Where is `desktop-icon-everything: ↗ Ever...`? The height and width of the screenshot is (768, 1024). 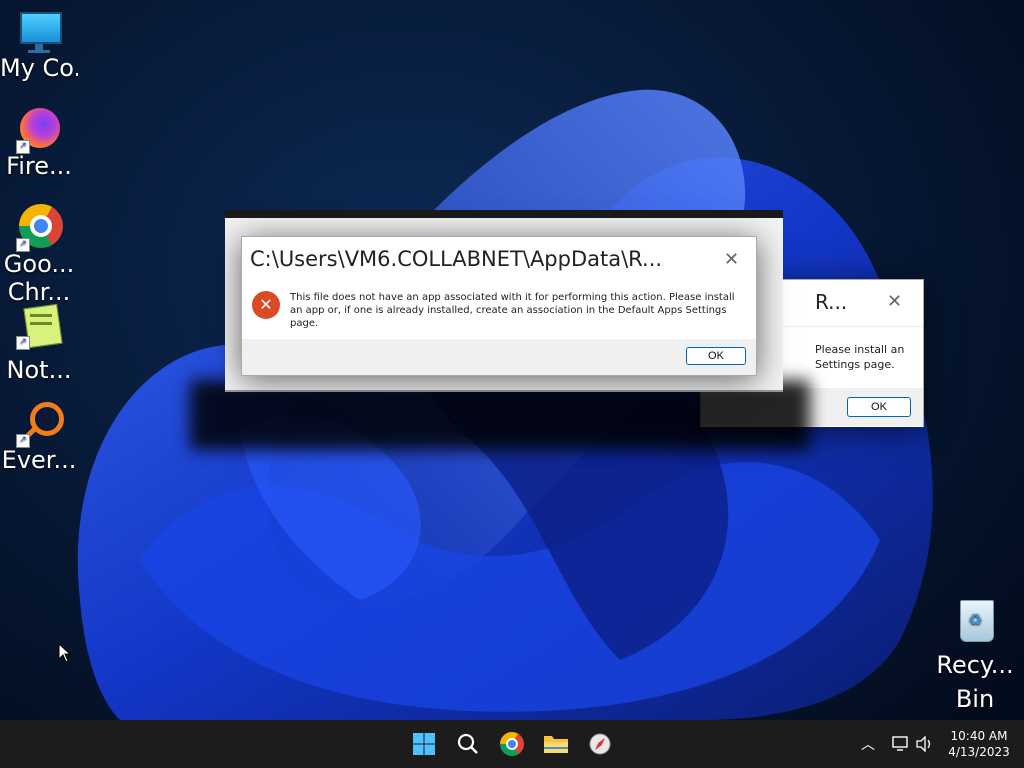
desktop-icon-everything: ↗ Ever... is located at coordinates (39, 437).